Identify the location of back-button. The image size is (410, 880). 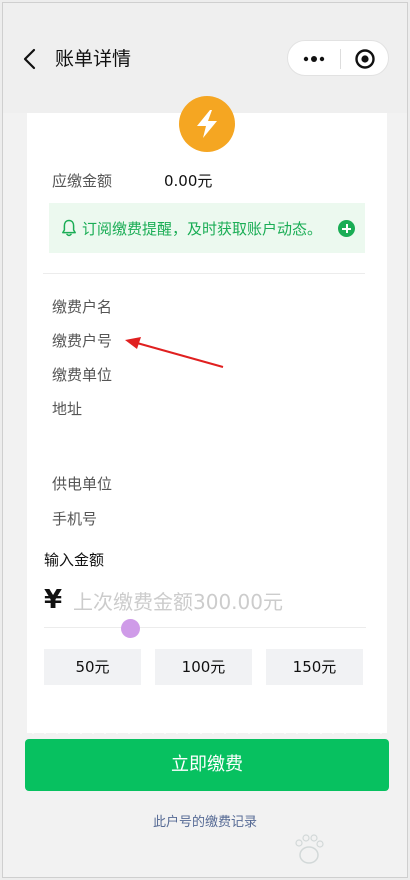
(31, 59).